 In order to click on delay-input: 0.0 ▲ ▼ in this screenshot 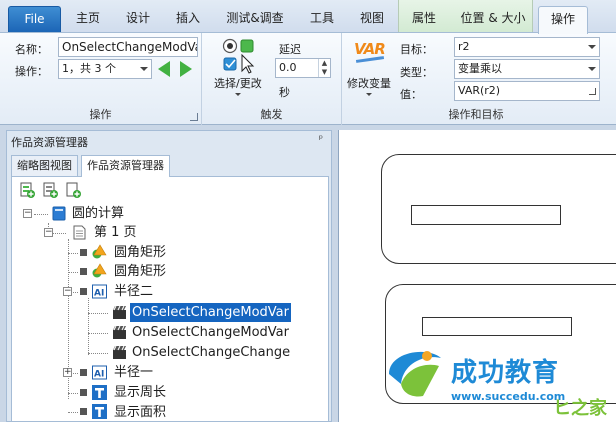, I will do `click(303, 68)`.